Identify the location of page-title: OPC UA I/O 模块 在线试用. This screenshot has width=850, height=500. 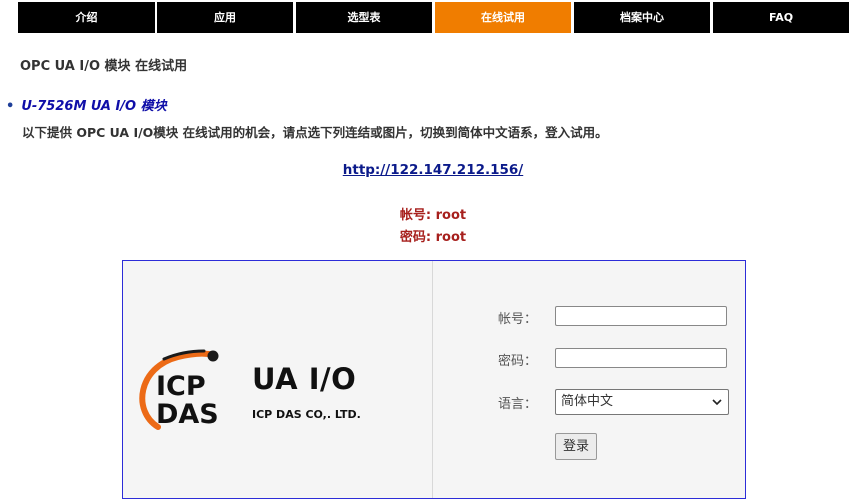
(104, 66).